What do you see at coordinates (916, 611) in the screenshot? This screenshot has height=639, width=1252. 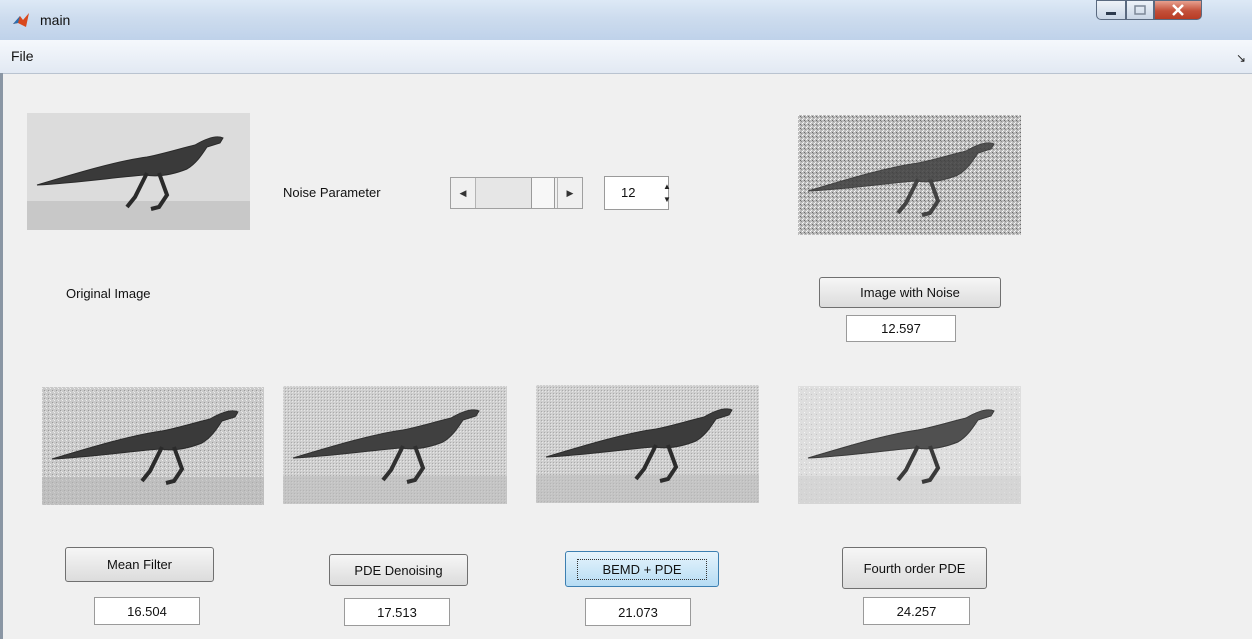 I see `fourth-order-pde-psnr-value: 24.257` at bounding box center [916, 611].